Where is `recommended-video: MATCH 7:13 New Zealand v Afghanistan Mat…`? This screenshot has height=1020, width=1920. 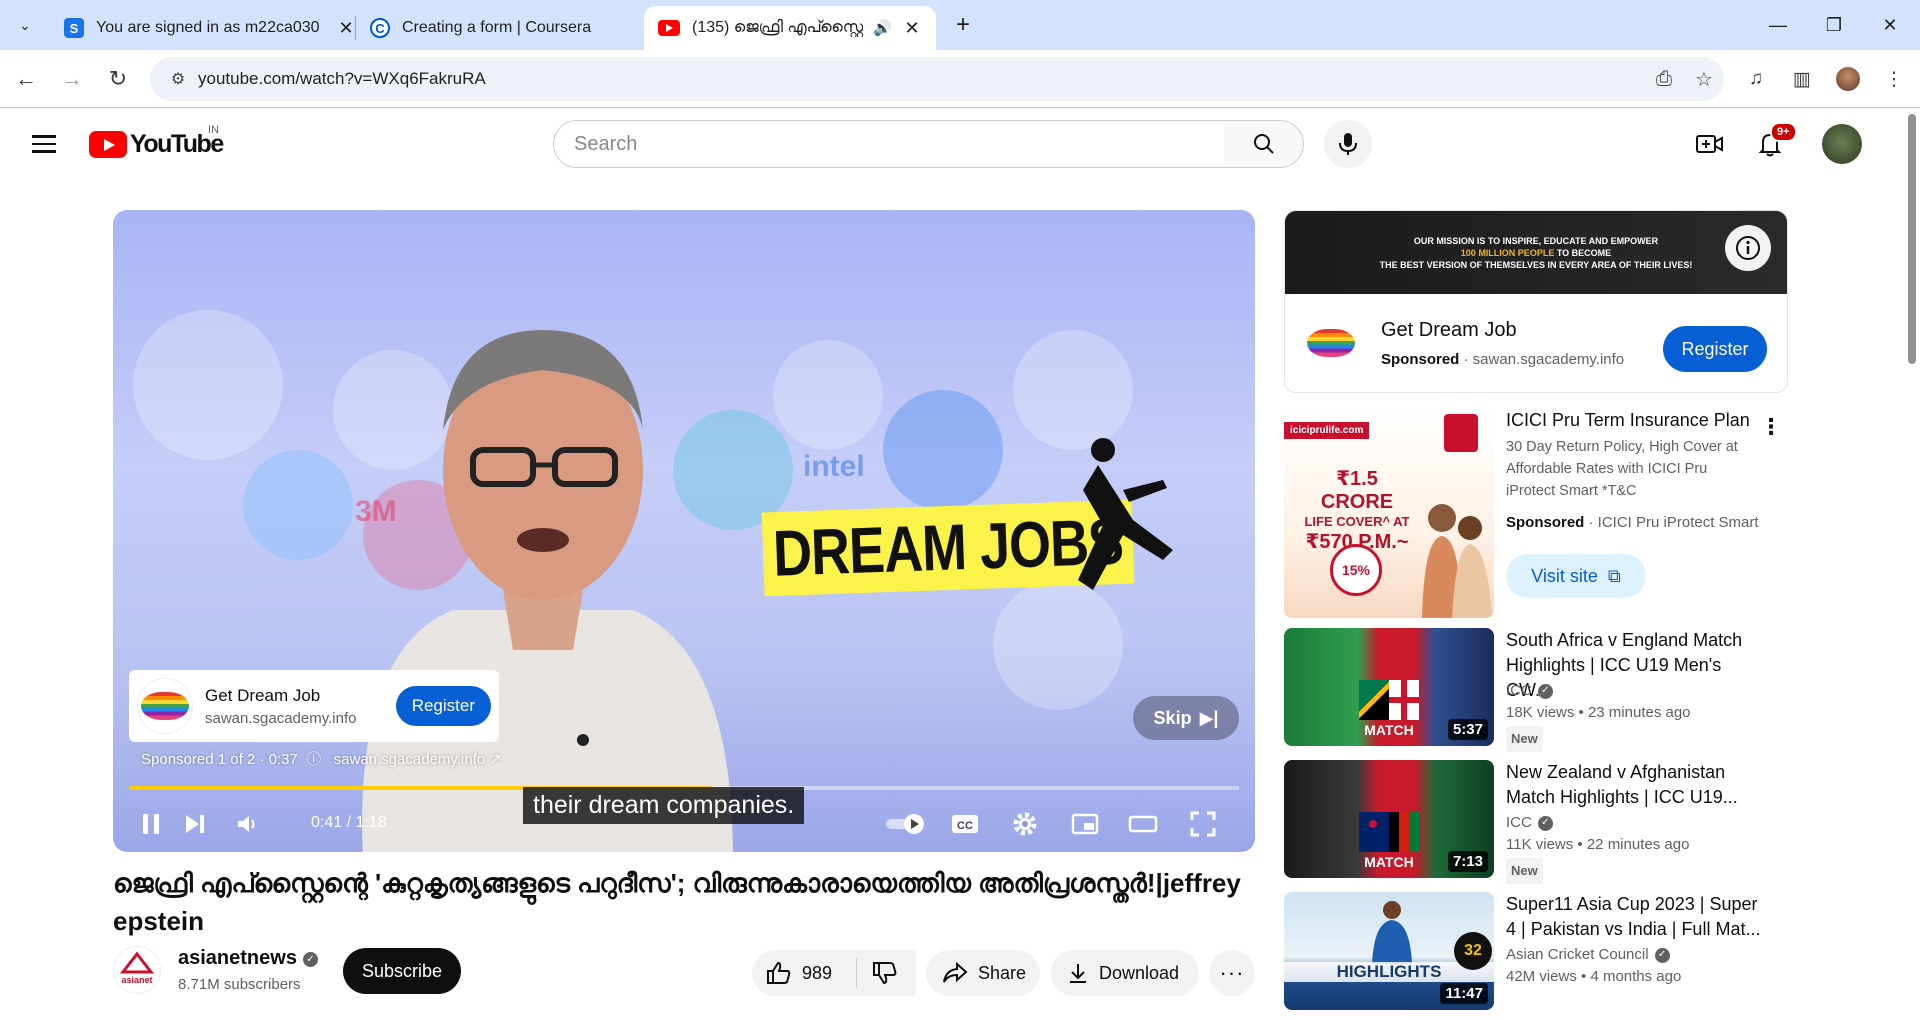 recommended-video: MATCH 7:13 New Zealand v Afghanistan Mat… is located at coordinates (1534, 822).